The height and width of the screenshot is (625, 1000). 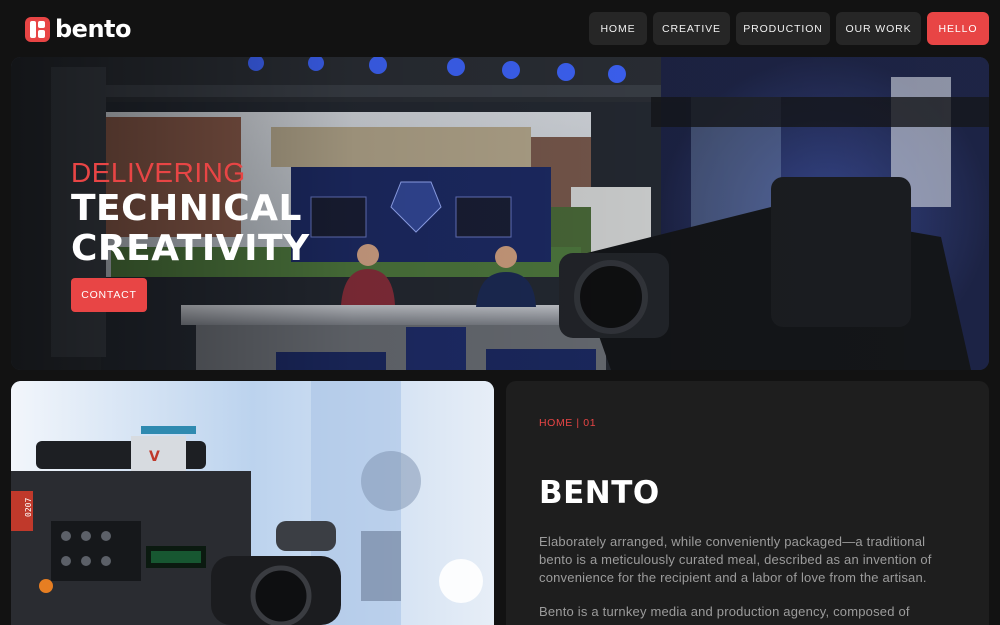 What do you see at coordinates (878, 28) in the screenshot?
I see `nav-our-work: OUR WORK` at bounding box center [878, 28].